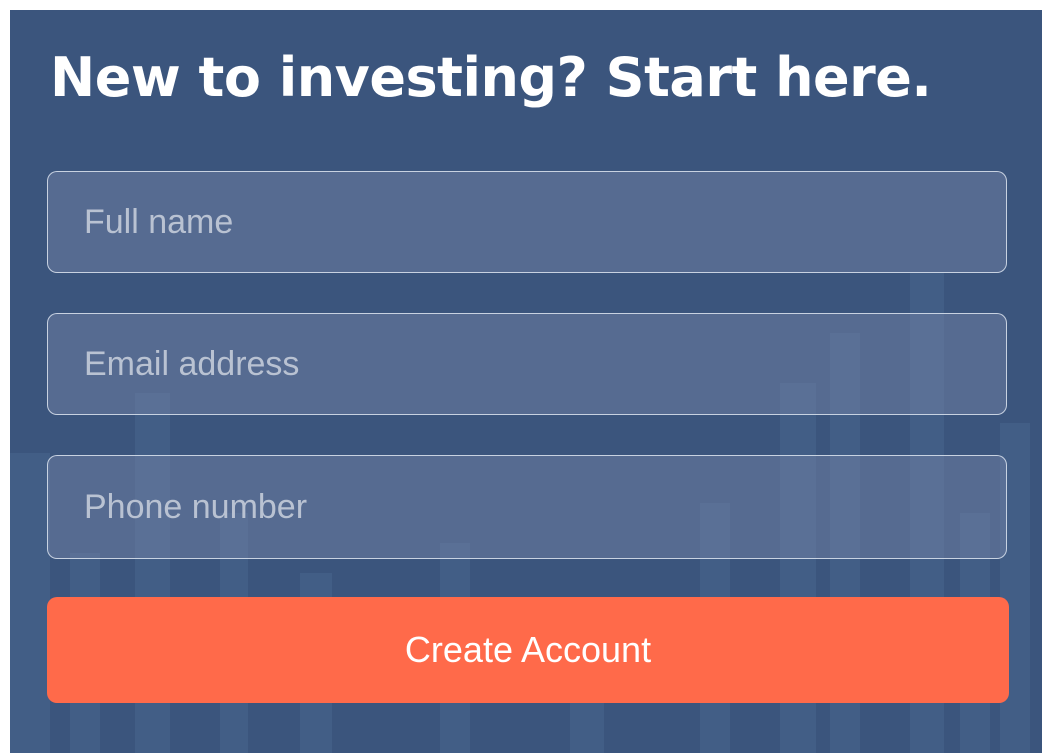  Describe the element at coordinates (527, 364) in the screenshot. I see `email-input` at that location.